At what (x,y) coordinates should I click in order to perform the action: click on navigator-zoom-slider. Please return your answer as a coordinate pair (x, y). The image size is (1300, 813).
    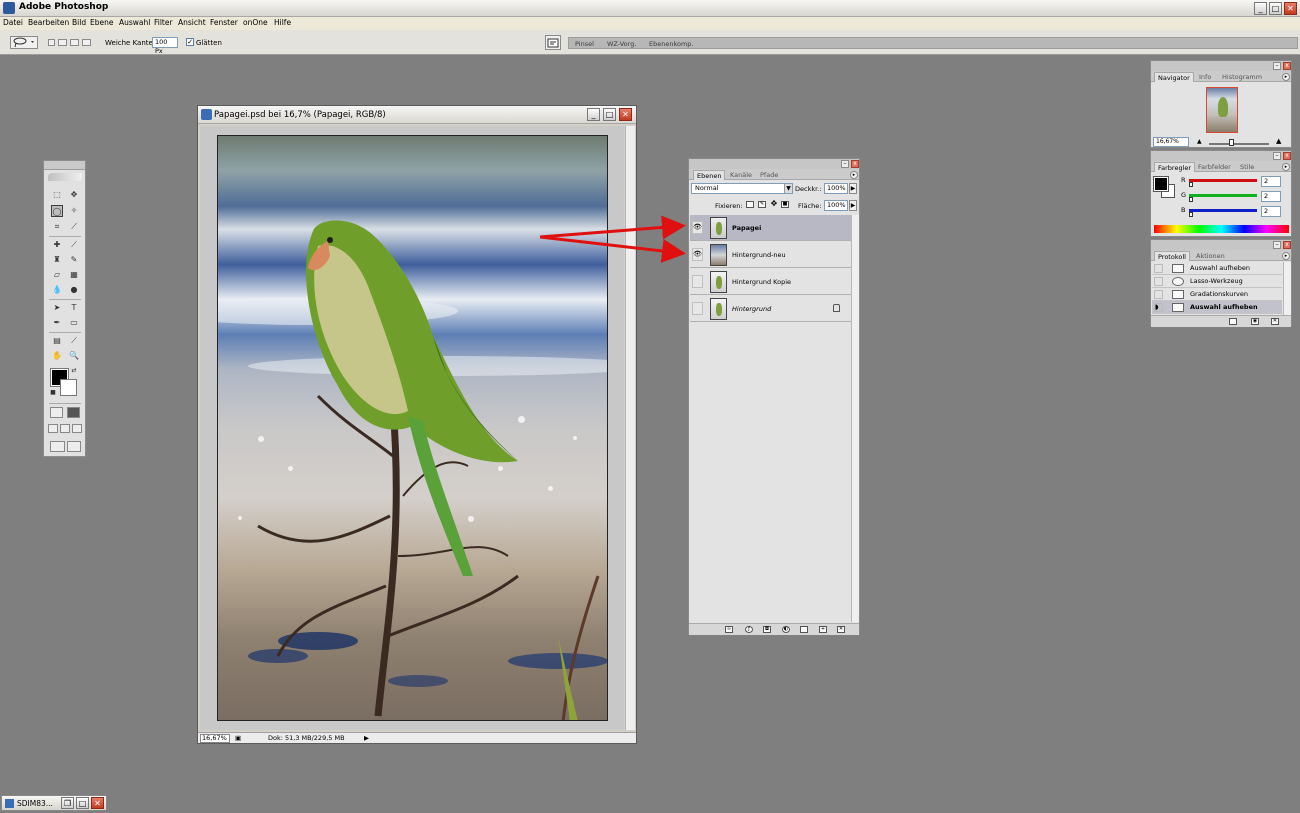
    Looking at the image, I should click on (1239, 144).